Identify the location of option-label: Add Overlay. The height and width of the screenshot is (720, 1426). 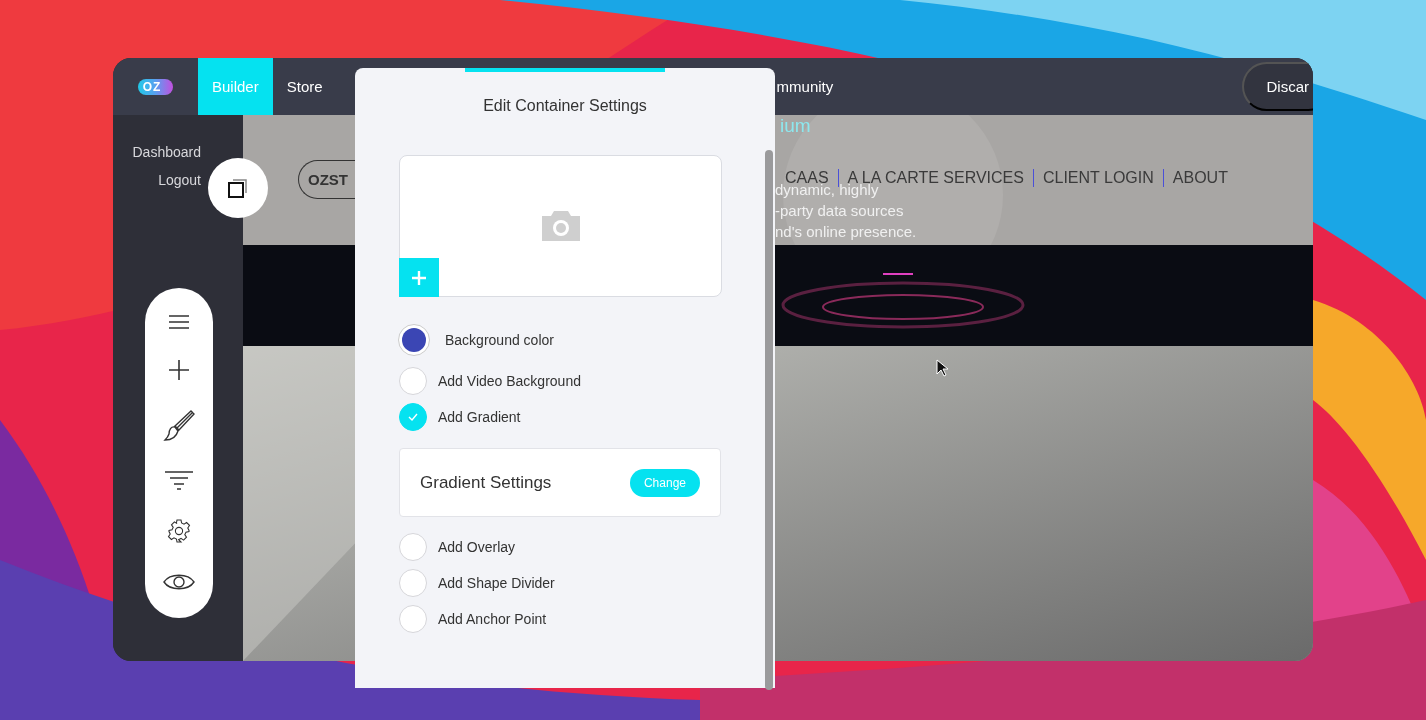
(477, 547).